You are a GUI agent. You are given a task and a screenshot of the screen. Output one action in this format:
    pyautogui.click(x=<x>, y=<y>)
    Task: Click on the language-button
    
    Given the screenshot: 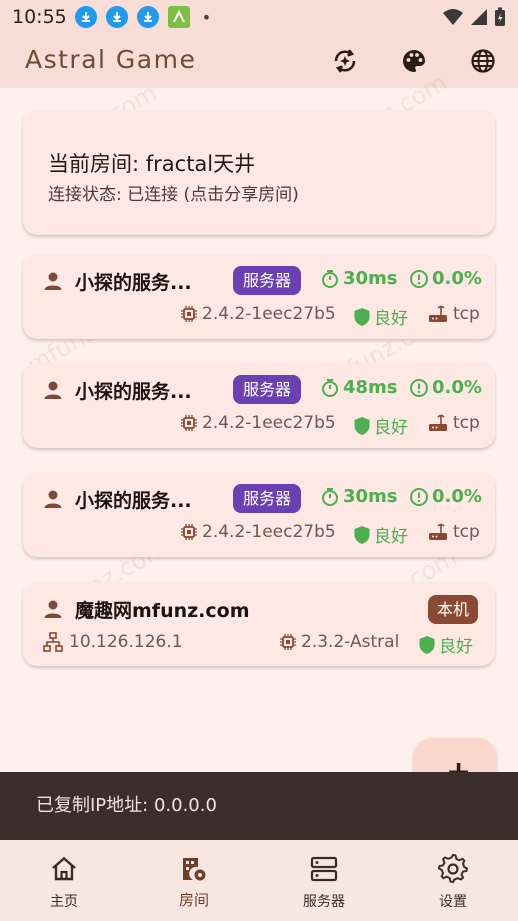 What is the action you would take?
    pyautogui.click(x=483, y=61)
    